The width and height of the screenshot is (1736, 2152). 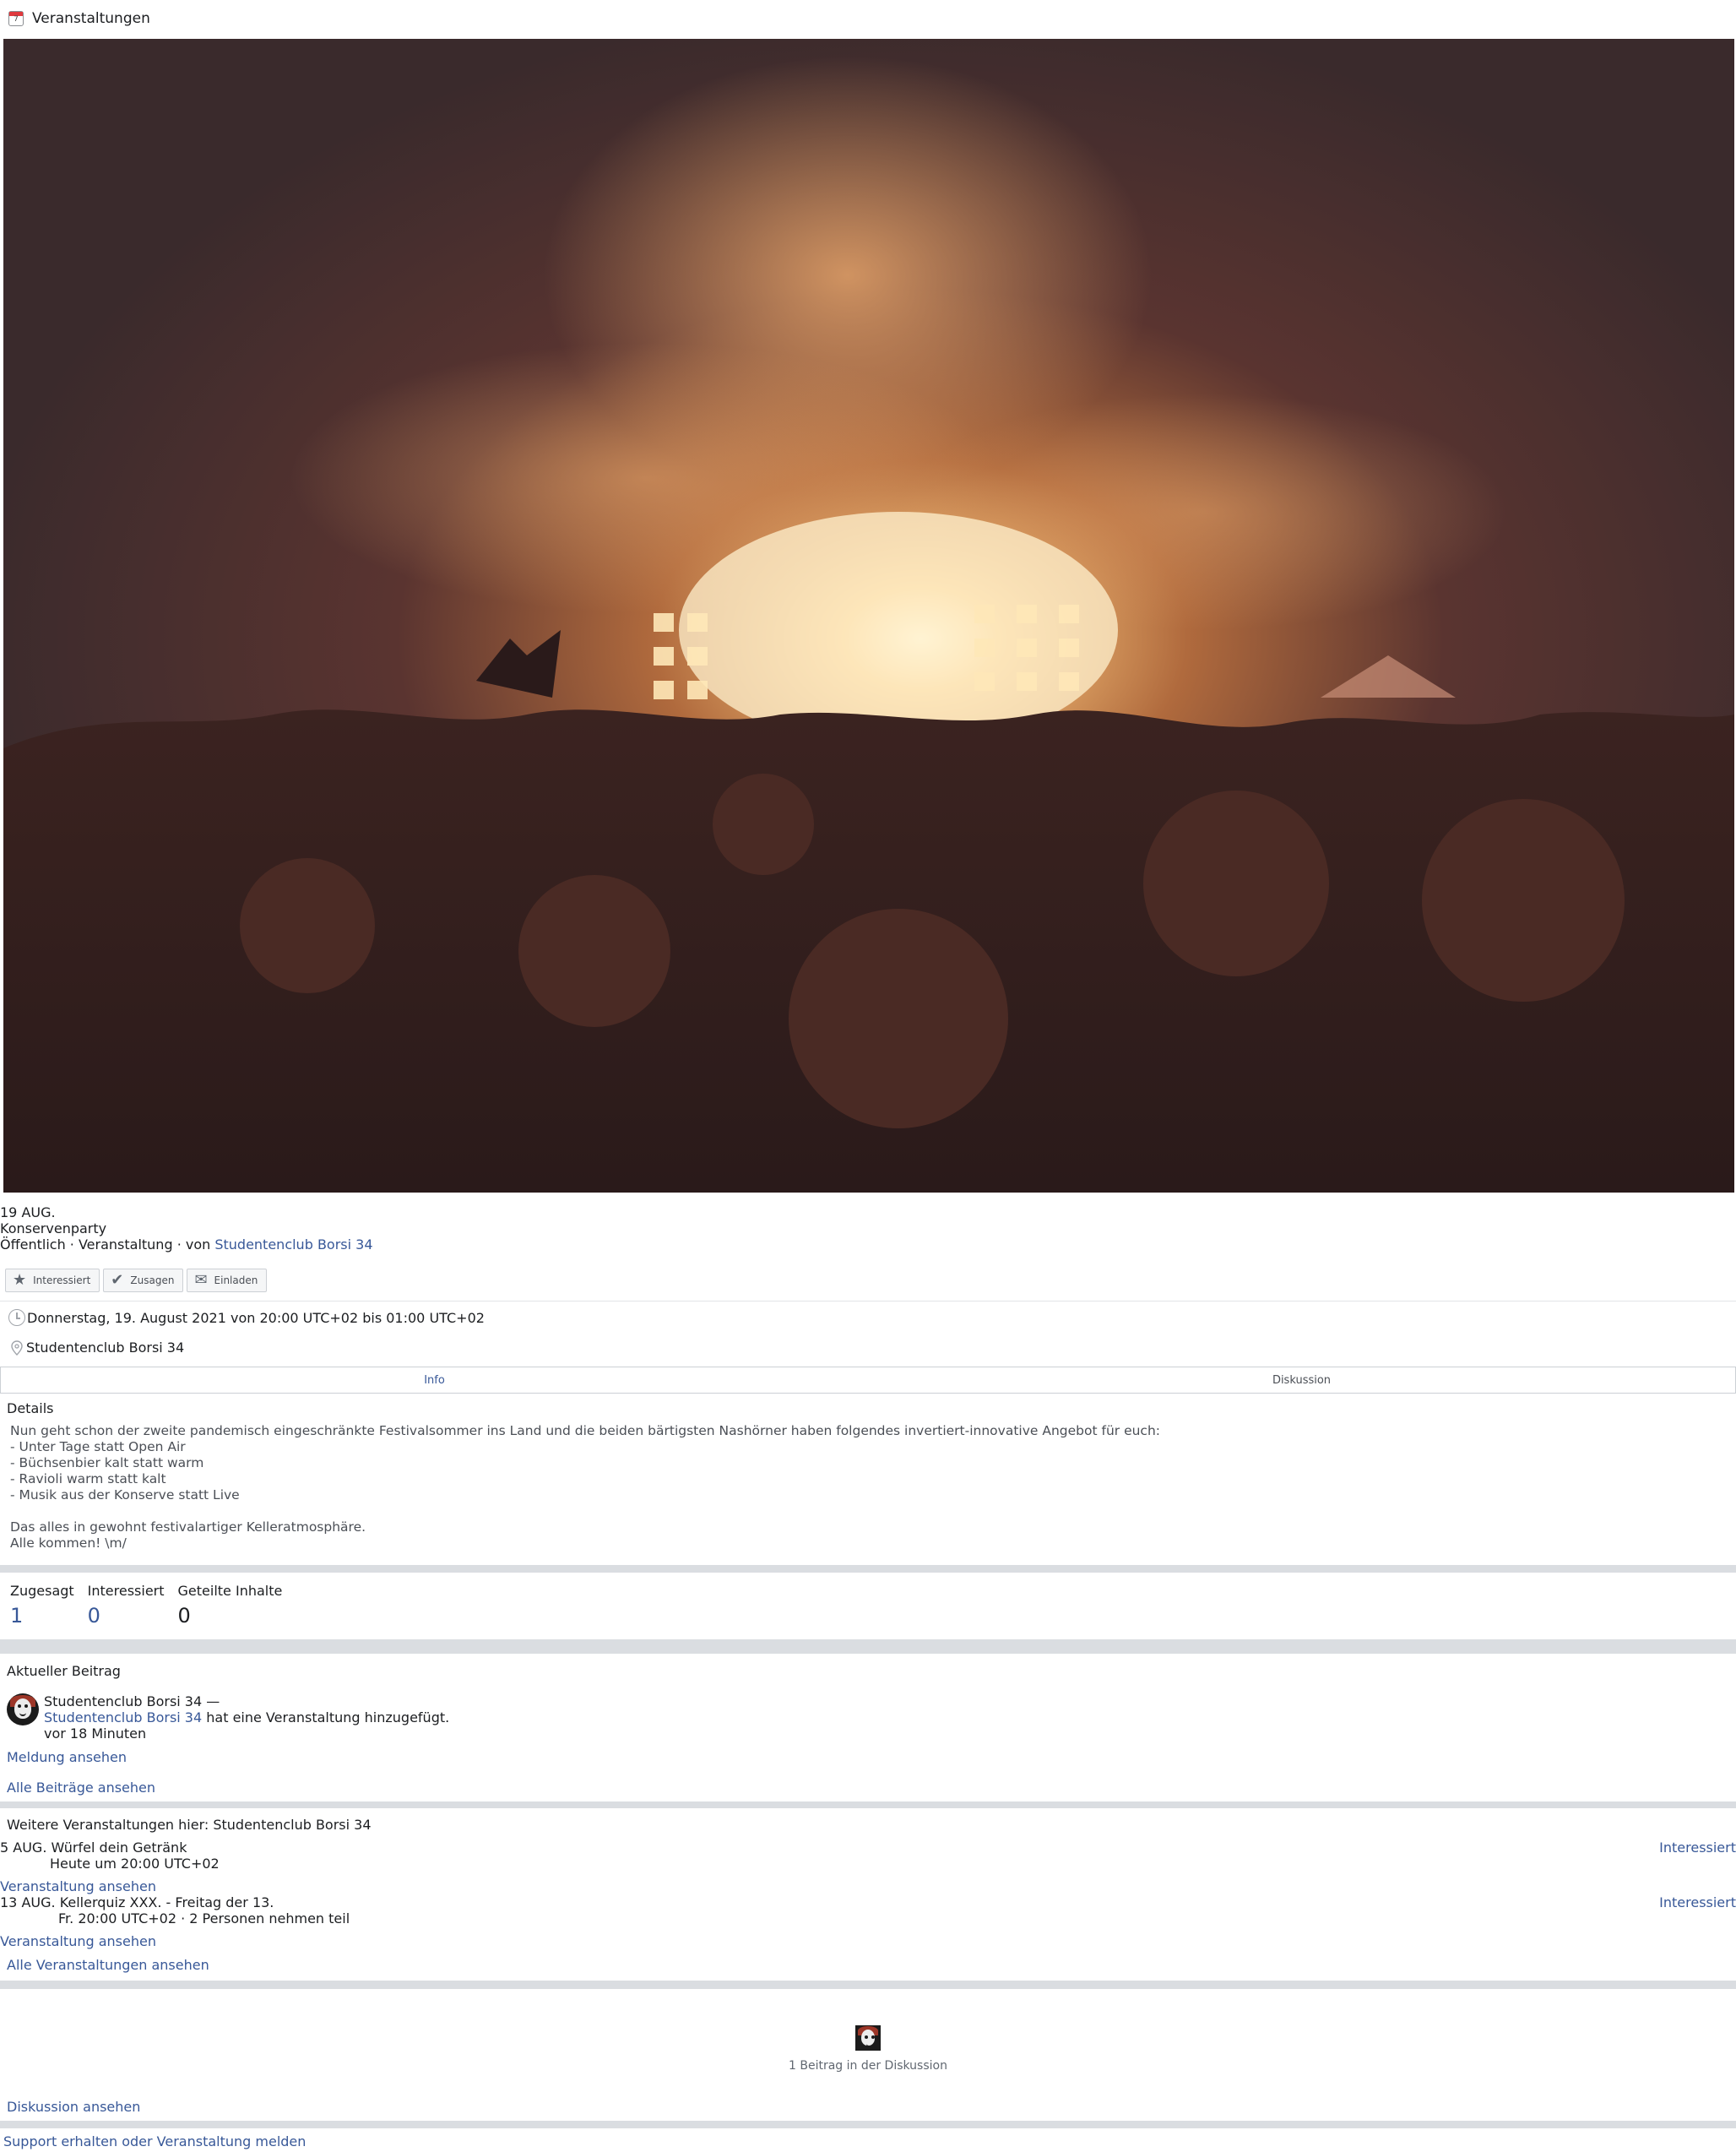 What do you see at coordinates (434, 1380) in the screenshot?
I see `tab-info: Info` at bounding box center [434, 1380].